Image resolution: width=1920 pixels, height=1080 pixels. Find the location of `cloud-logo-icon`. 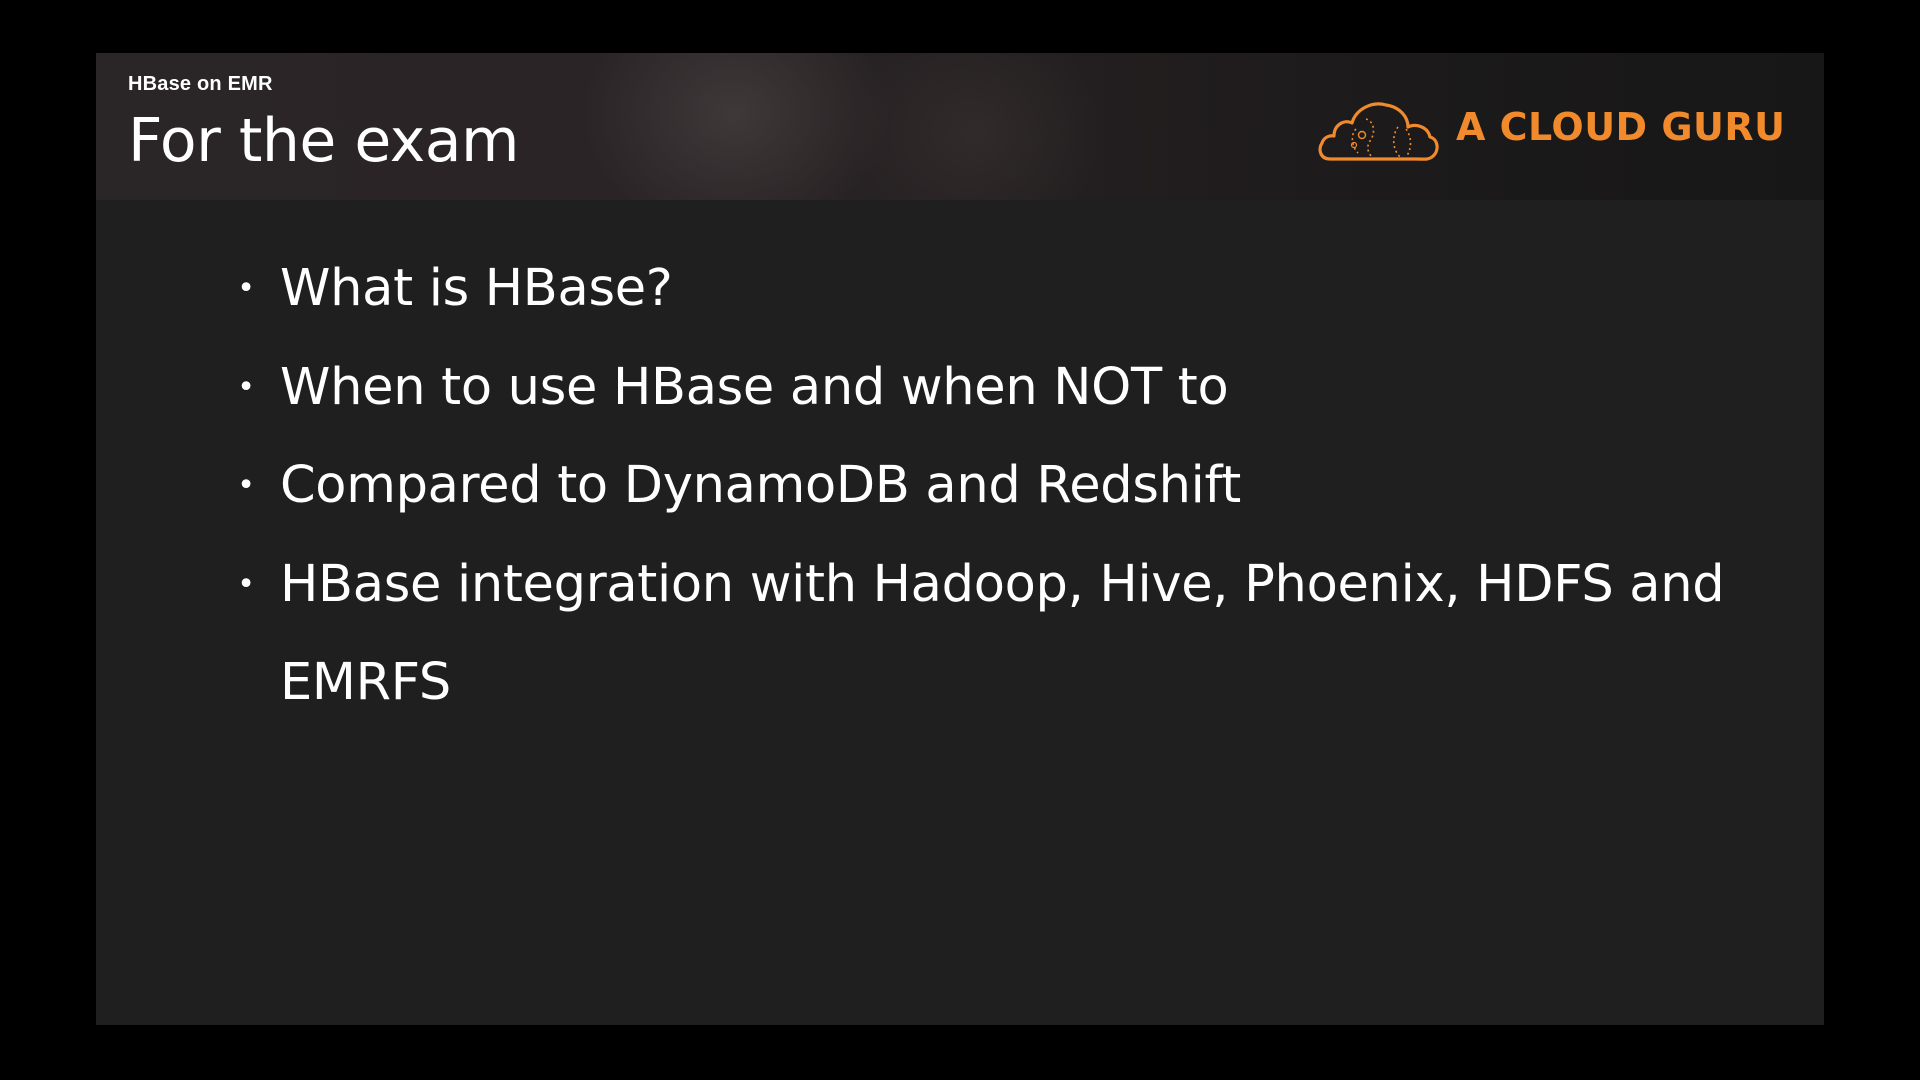

cloud-logo-icon is located at coordinates (1378, 131).